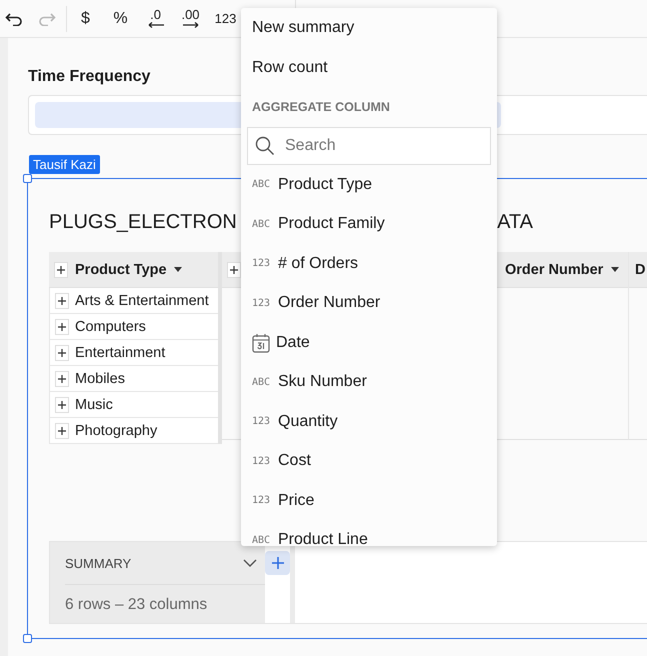  What do you see at coordinates (133, 379) in the screenshot?
I see `table-cell: Mobiles` at bounding box center [133, 379].